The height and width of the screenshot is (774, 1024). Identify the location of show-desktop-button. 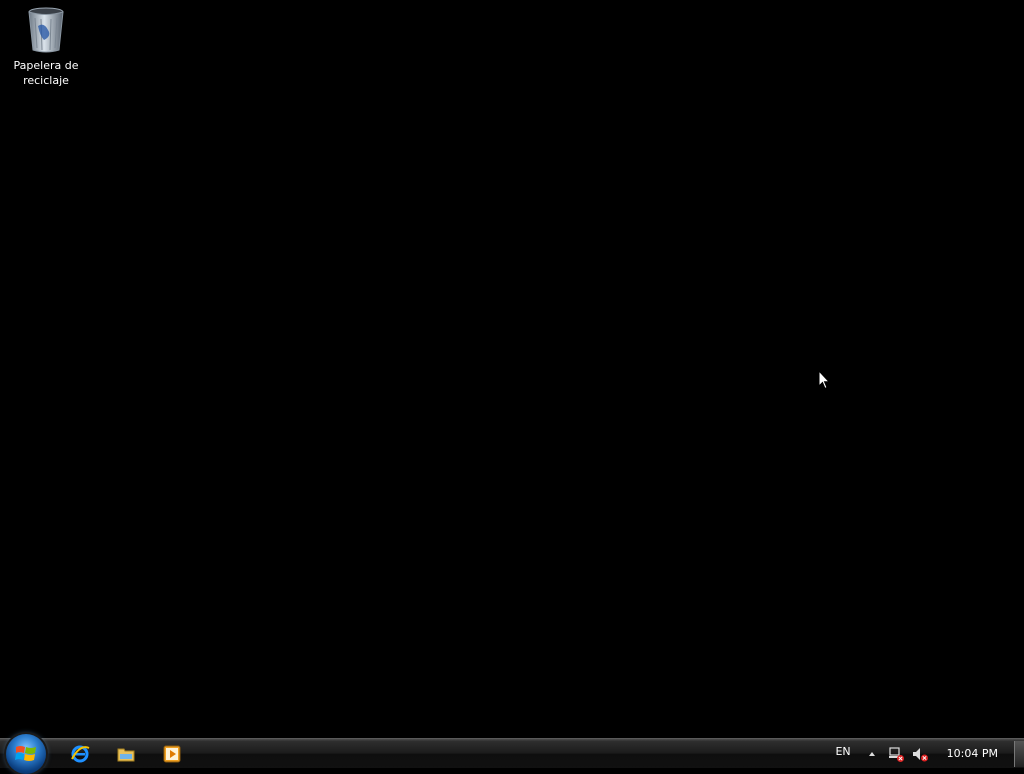
(1019, 754).